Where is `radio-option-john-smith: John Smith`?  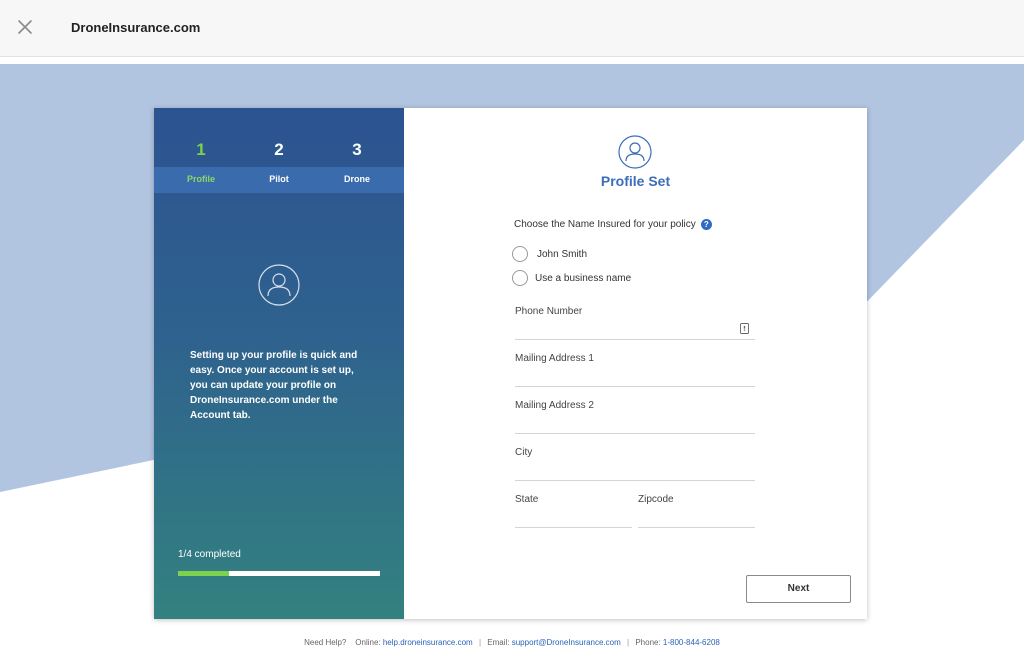
radio-option-john-smith: John Smith is located at coordinates (549, 254).